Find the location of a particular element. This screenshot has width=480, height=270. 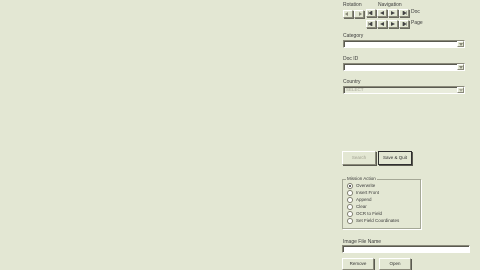

open-button: Open is located at coordinates (395, 264).